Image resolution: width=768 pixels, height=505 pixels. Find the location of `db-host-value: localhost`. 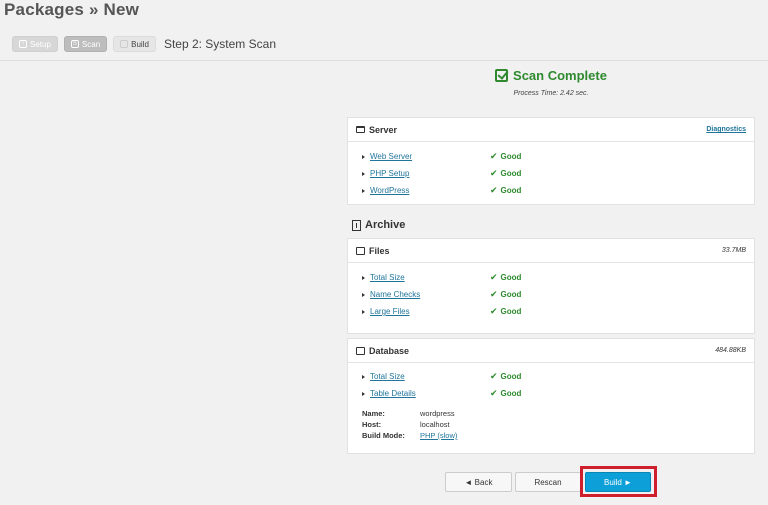

db-host-value: localhost is located at coordinates (435, 424).